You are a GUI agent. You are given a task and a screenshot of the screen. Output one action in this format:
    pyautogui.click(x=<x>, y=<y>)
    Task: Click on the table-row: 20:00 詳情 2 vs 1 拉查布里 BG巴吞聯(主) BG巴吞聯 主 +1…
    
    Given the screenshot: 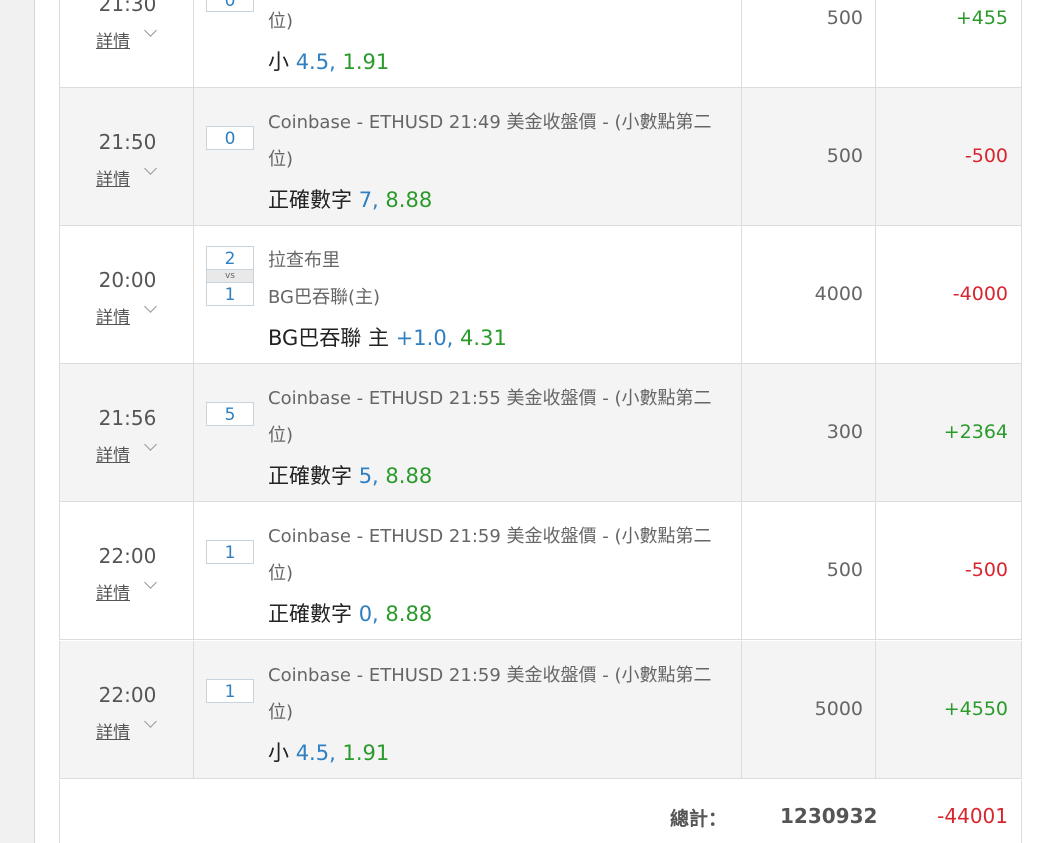 What is the action you would take?
    pyautogui.click(x=540, y=295)
    